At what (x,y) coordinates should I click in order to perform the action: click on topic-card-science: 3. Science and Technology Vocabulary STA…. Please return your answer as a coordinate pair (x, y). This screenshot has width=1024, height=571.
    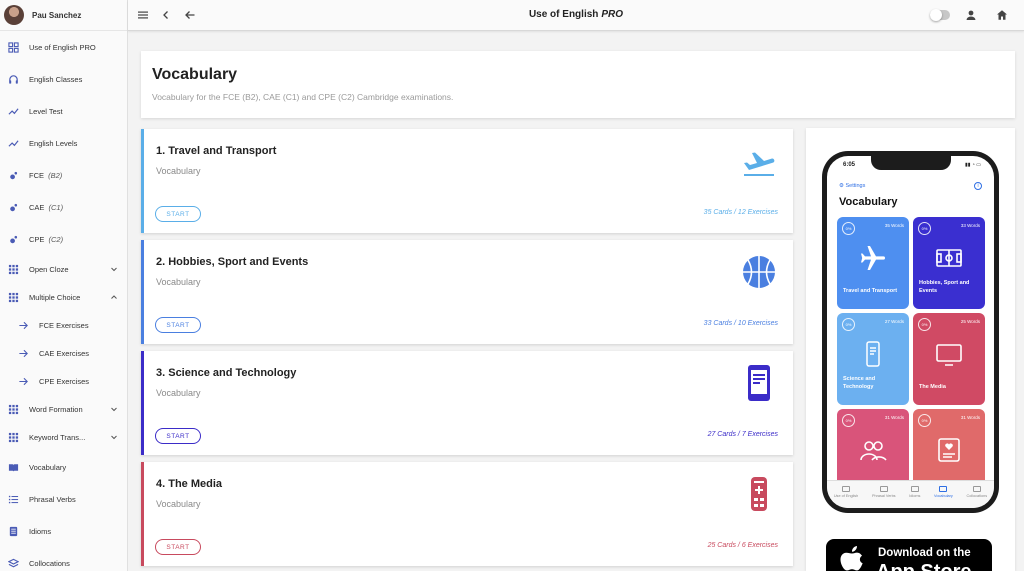
    Looking at the image, I should click on (467, 403).